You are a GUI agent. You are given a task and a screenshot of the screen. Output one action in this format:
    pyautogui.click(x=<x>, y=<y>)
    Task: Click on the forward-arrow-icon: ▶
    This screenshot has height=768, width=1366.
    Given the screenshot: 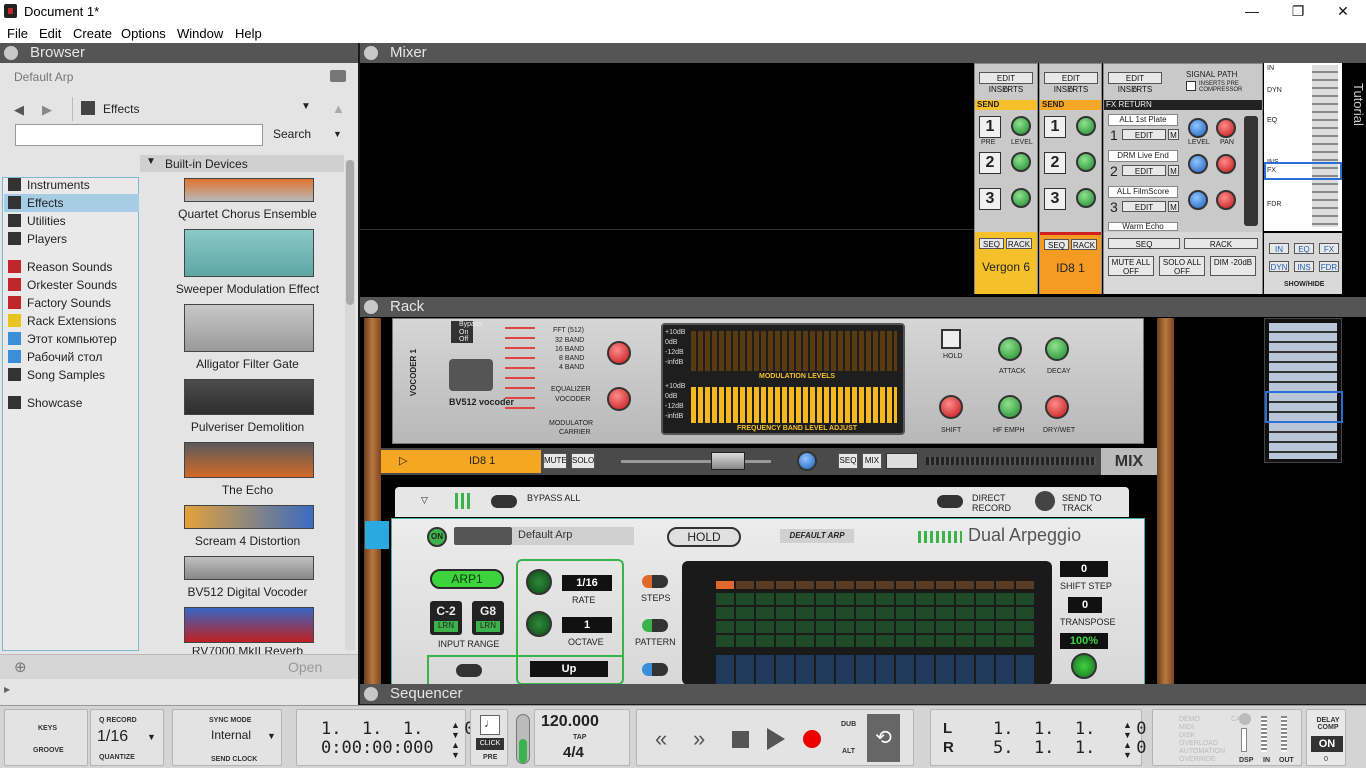 What is the action you would take?
    pyautogui.click(x=47, y=110)
    